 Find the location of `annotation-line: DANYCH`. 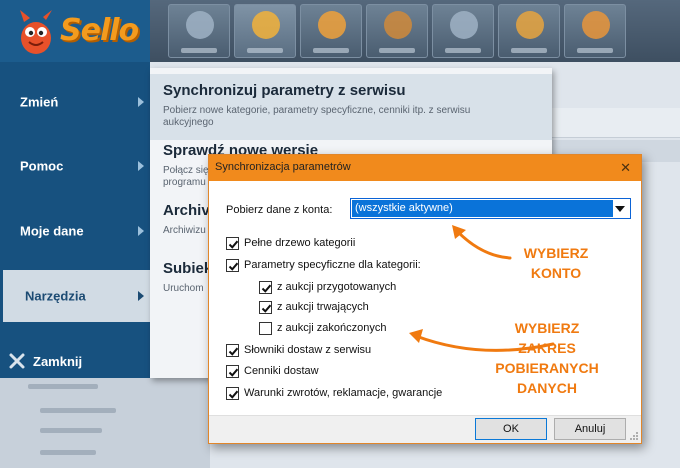

annotation-line: DANYCH is located at coordinates (547, 388).